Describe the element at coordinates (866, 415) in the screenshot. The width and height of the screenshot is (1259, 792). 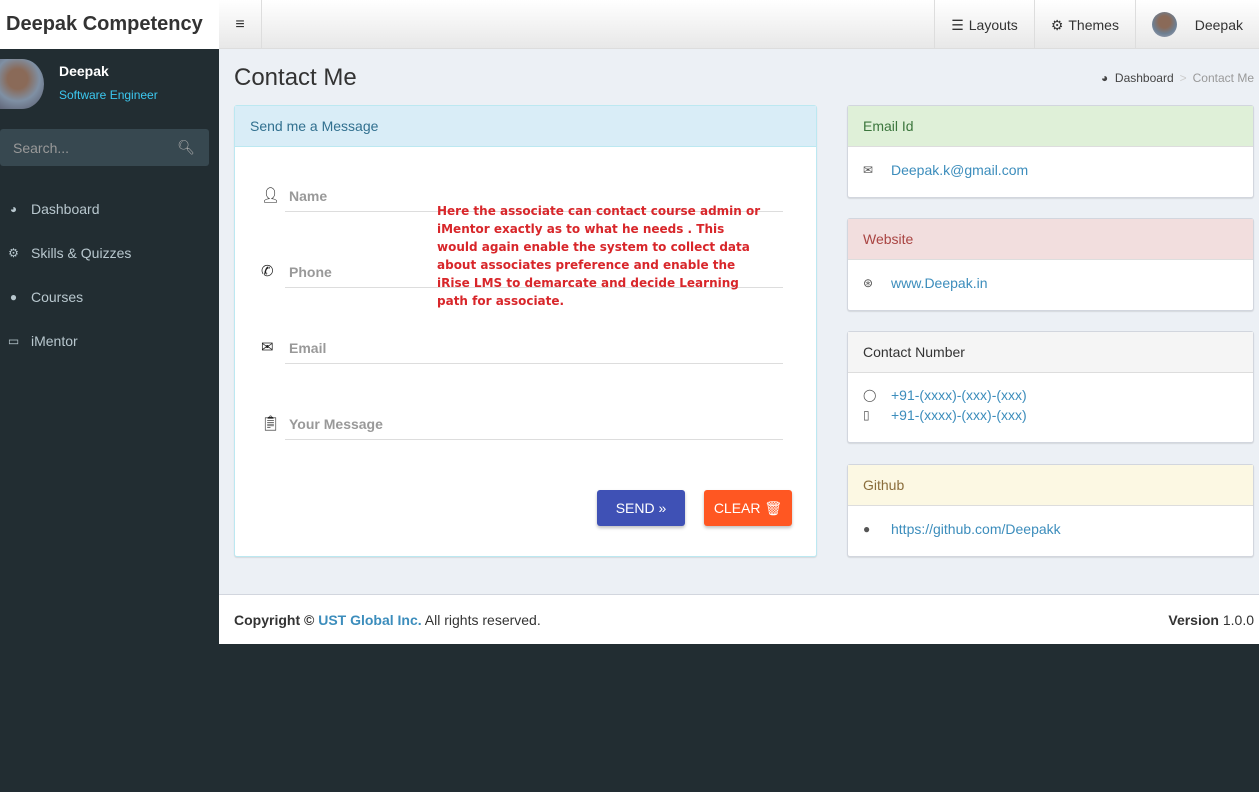
I see `mobile-icon: ▯` at that location.